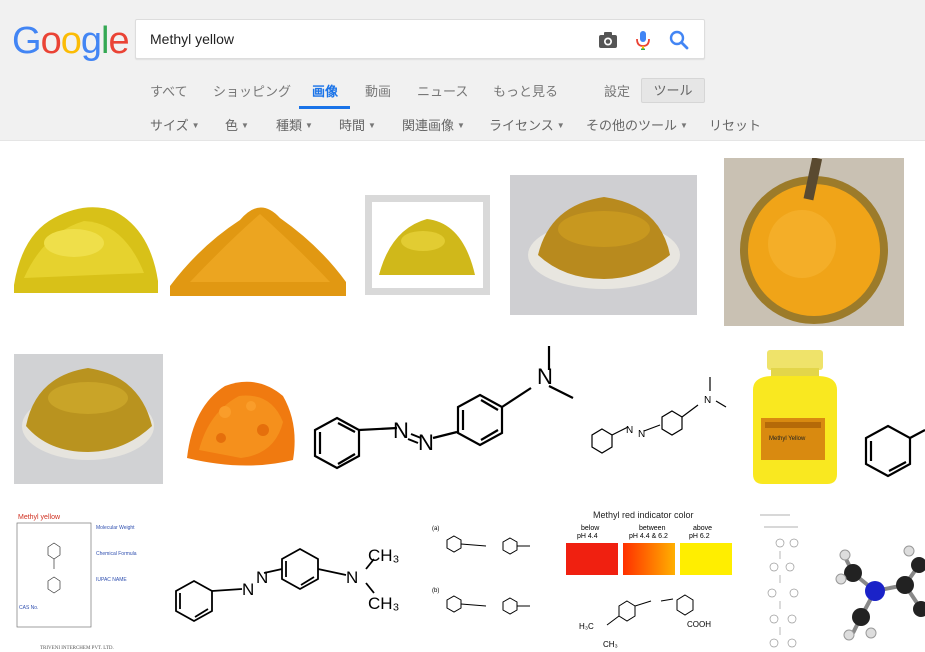  What do you see at coordinates (706, 559) in the screenshot?
I see `swatch-yellow` at bounding box center [706, 559].